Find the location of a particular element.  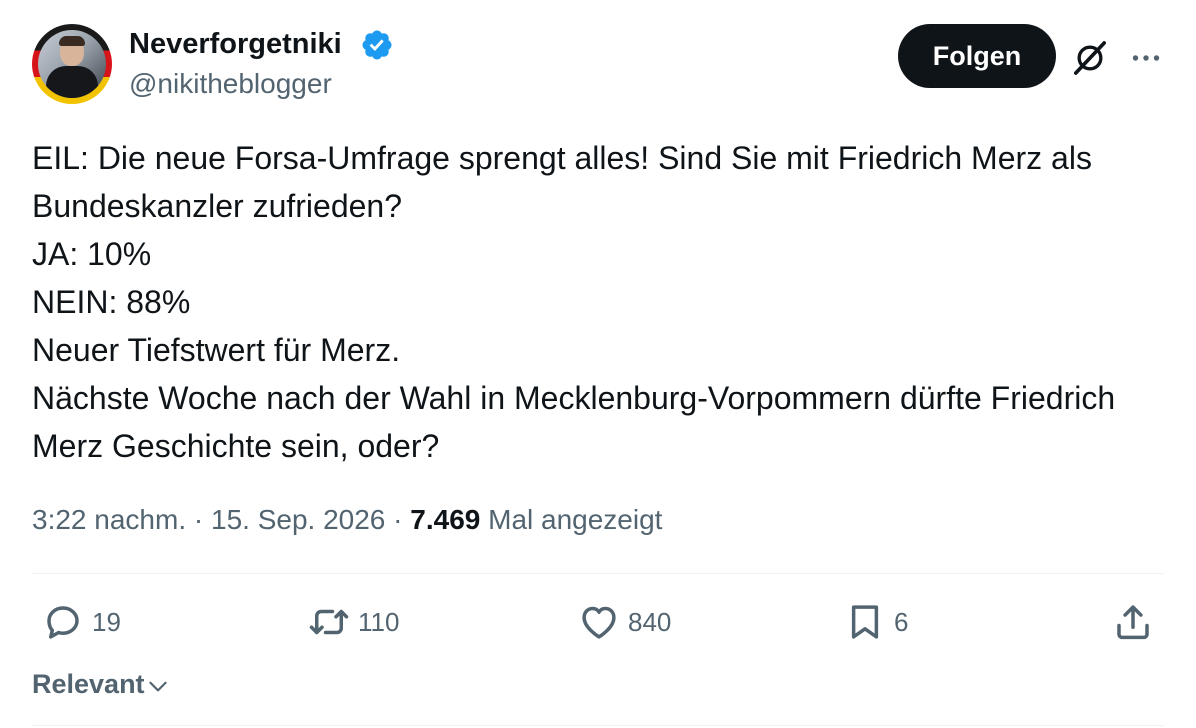

bookmark-count: 6 is located at coordinates (901, 621).